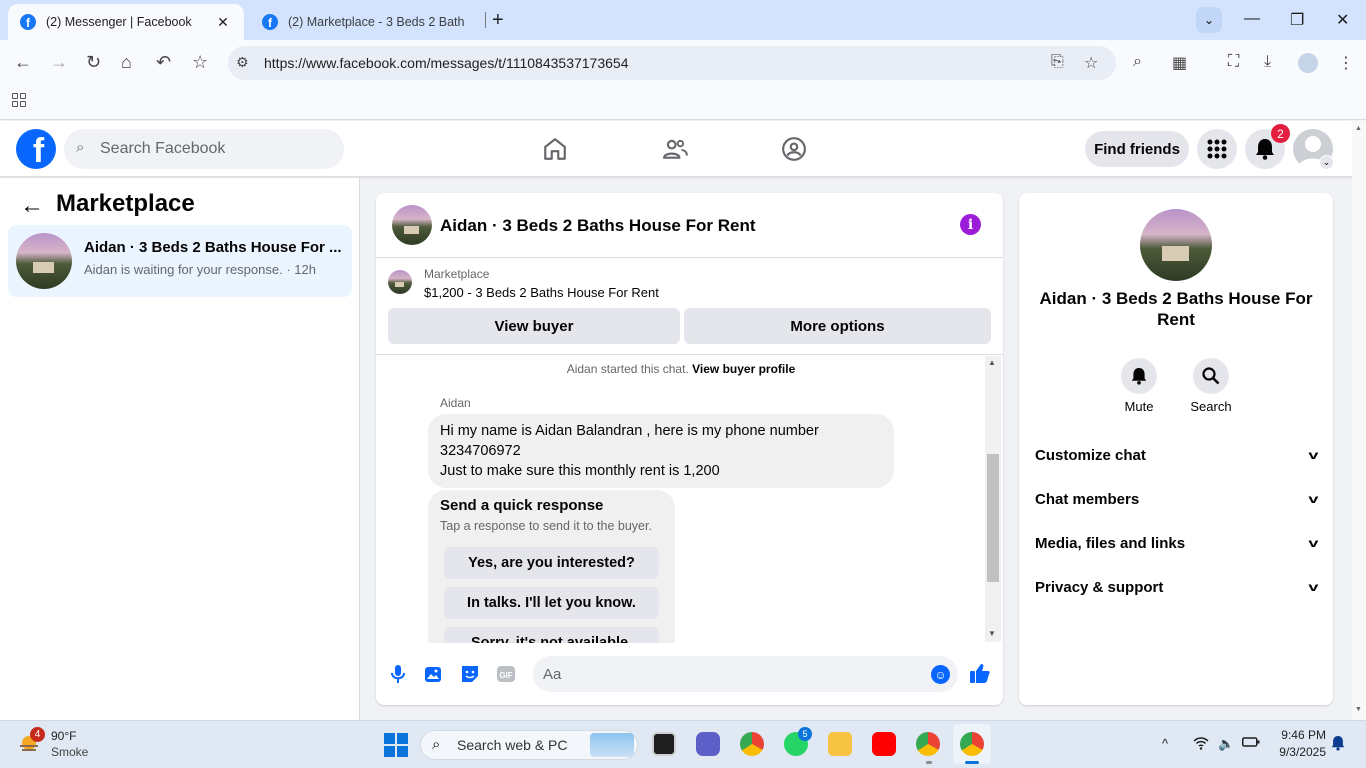 The image size is (1366, 768). Describe the element at coordinates (400, 282) in the screenshot. I see `listing-thumbnail` at that location.